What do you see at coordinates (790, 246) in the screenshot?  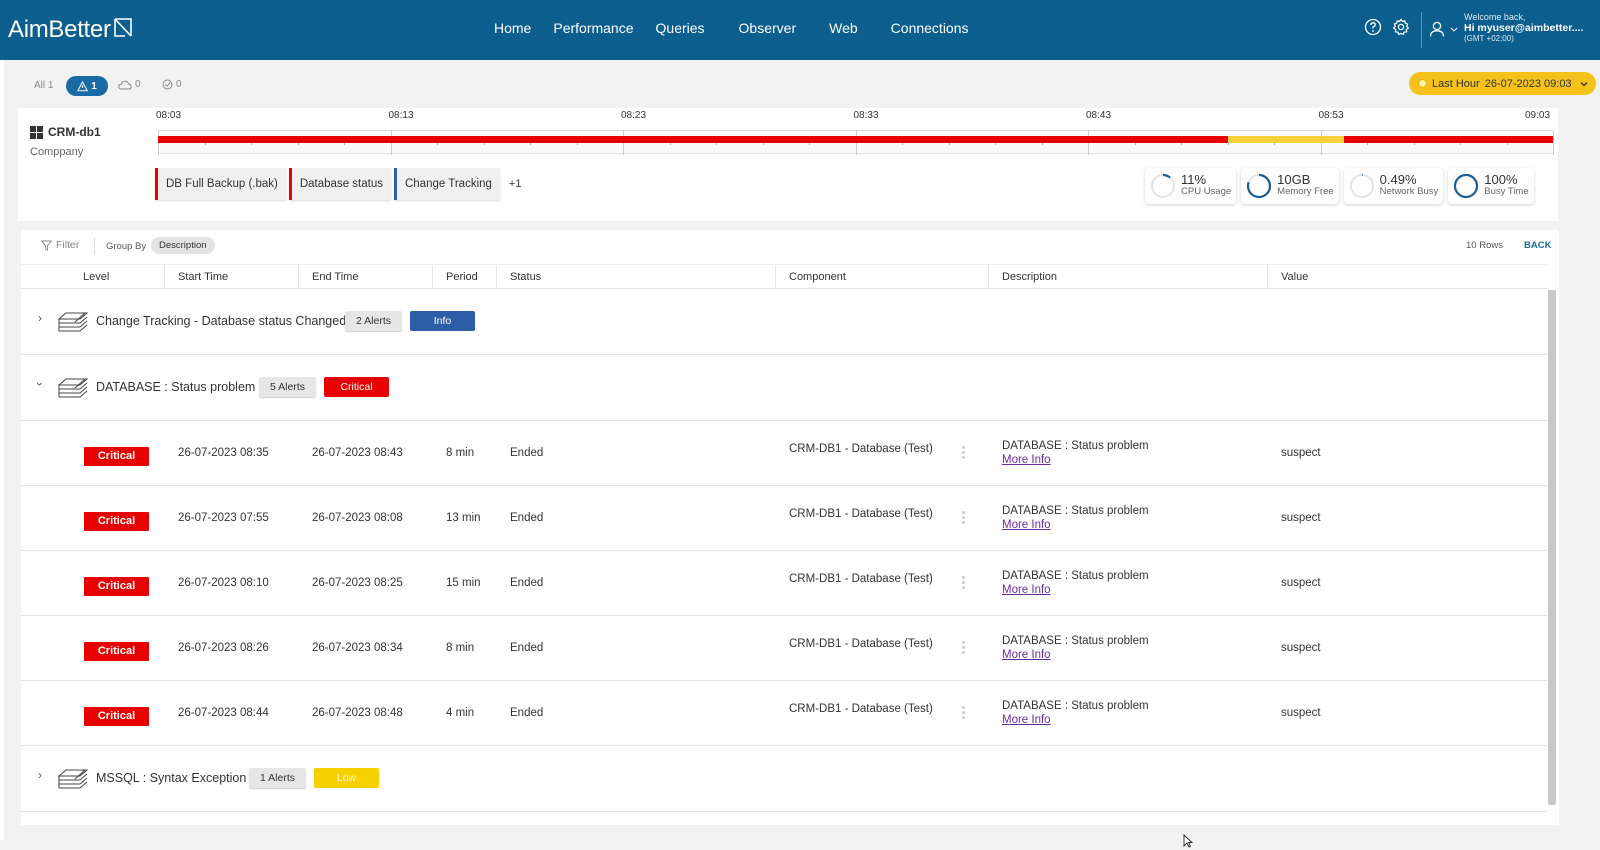 I see `grid-toolbar: Filter Group By Description 10 Rows BACK` at bounding box center [790, 246].